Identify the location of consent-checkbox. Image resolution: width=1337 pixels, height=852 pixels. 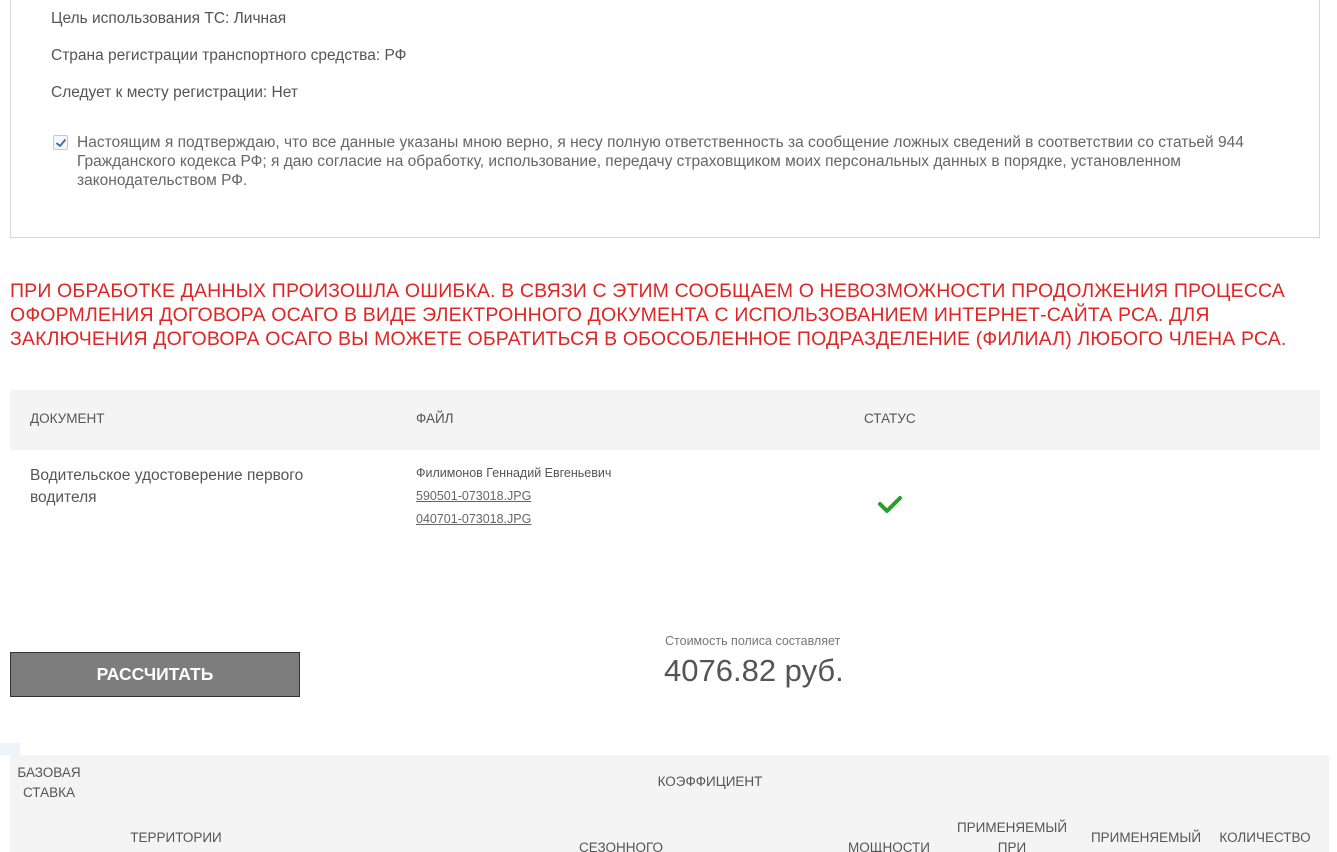
(60, 142).